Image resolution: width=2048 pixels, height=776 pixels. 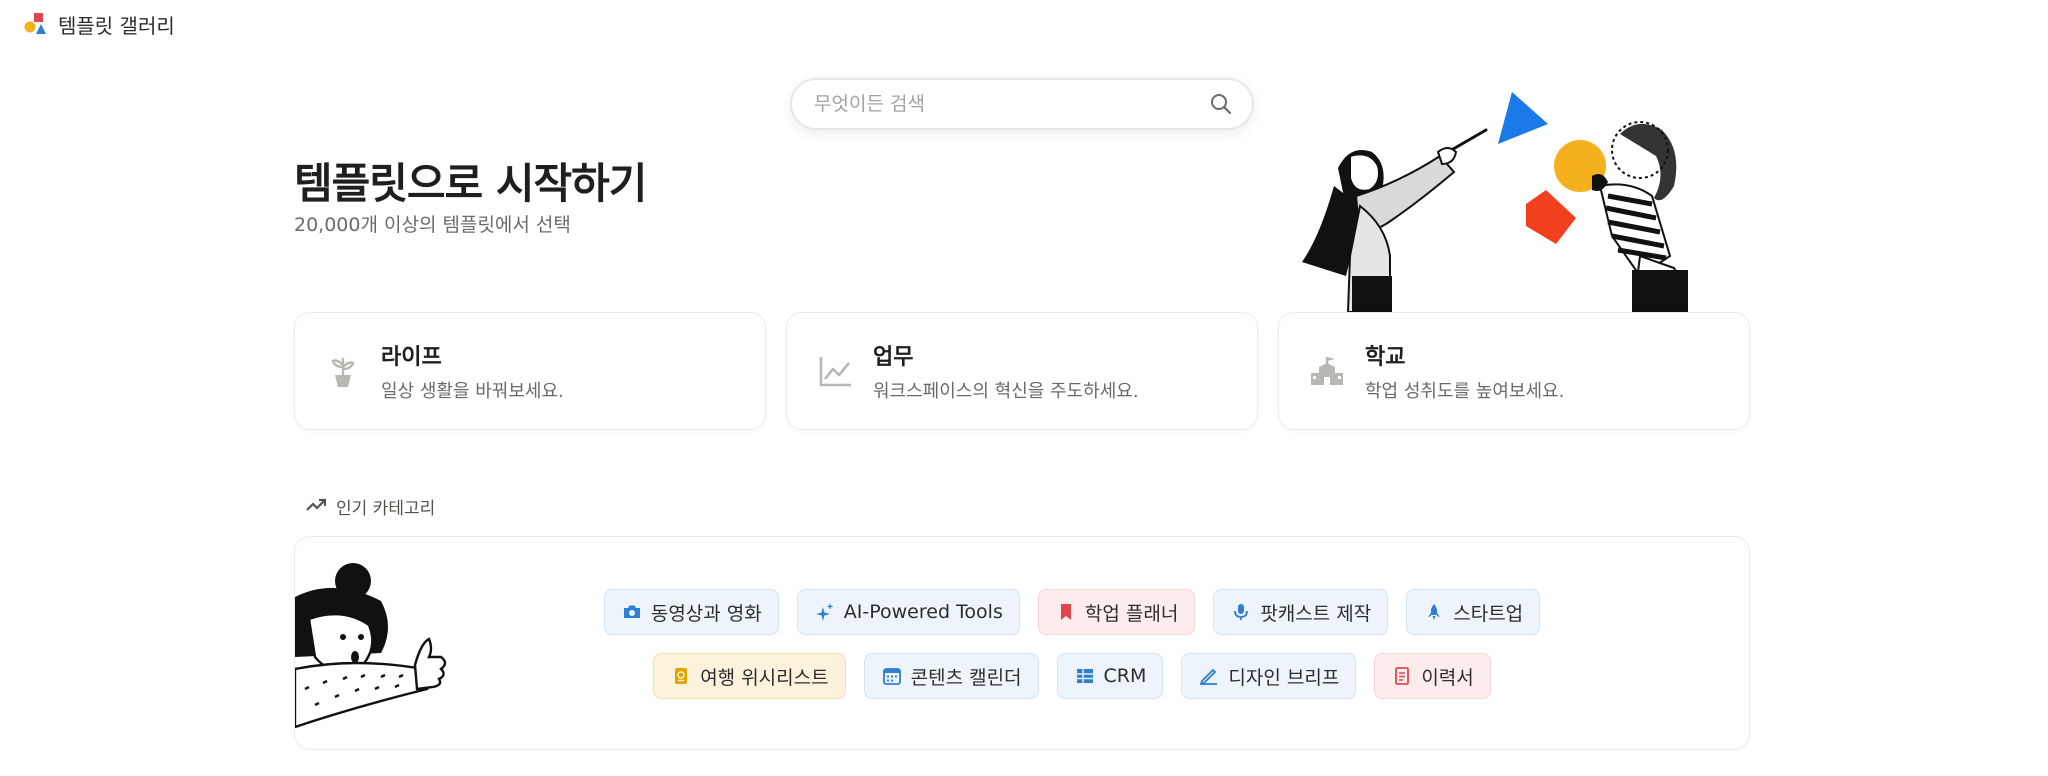 I want to click on card-school: 학교 학업 성취도를 높여보세요., so click(x=1514, y=371).